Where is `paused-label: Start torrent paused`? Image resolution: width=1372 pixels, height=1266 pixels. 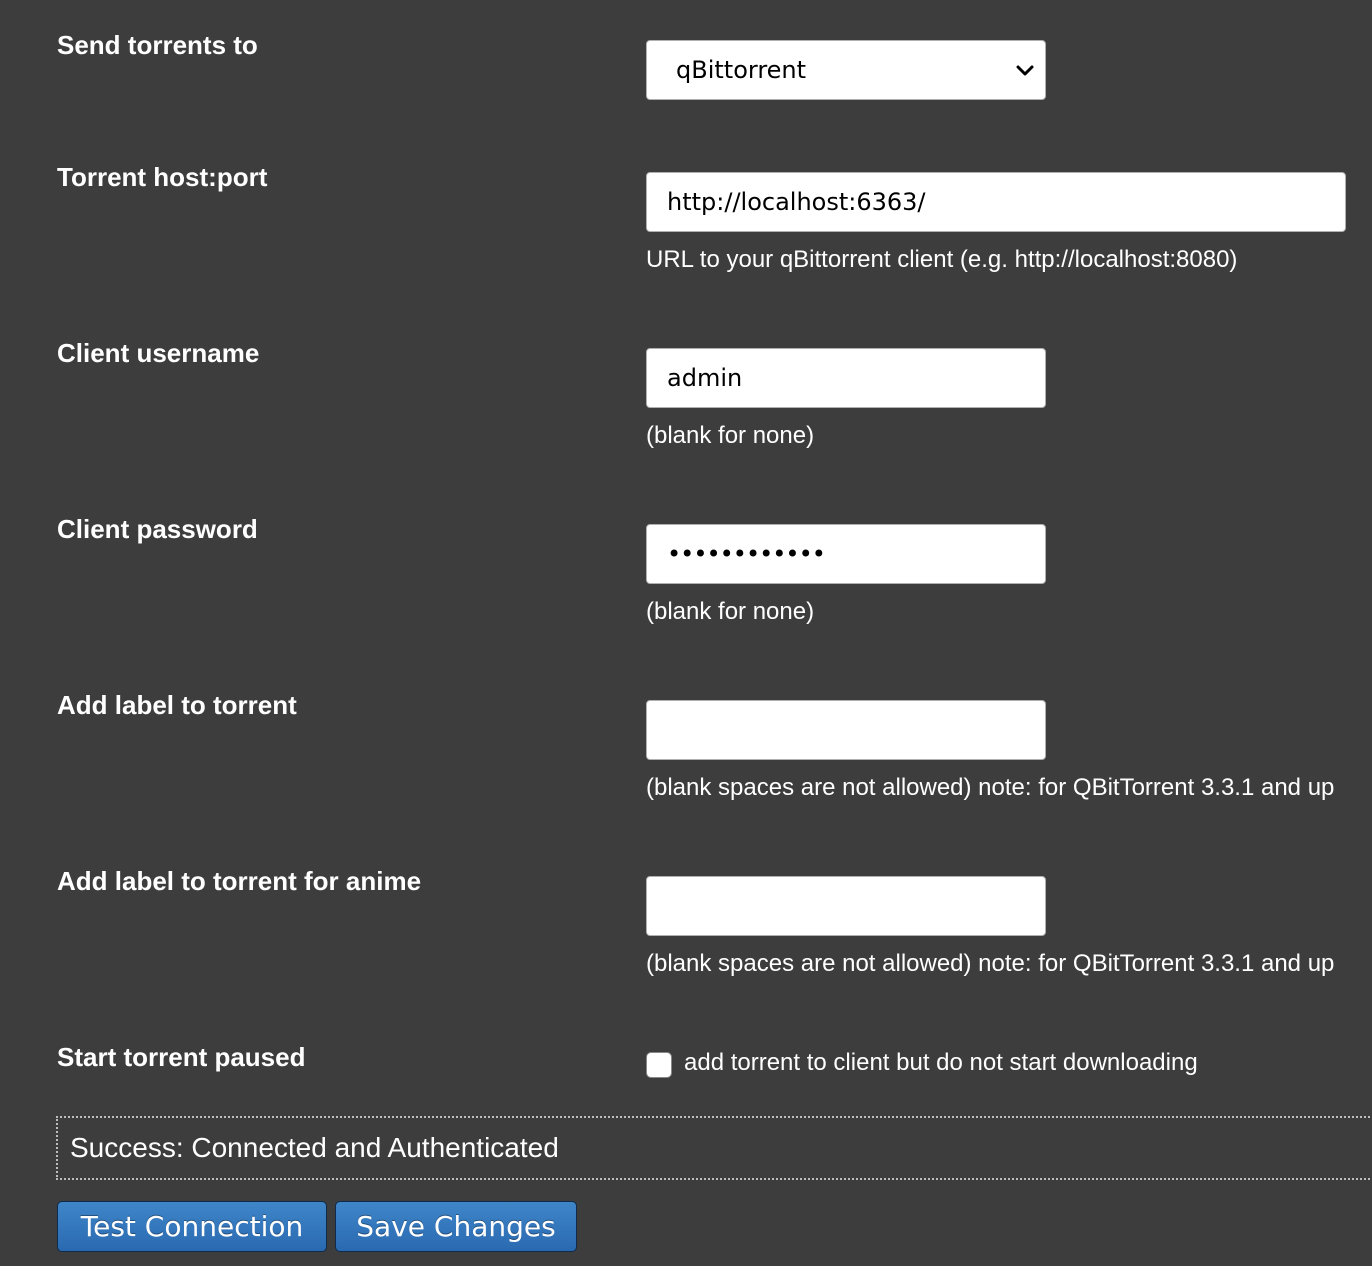
paused-label: Start torrent paused is located at coordinates (181, 1057).